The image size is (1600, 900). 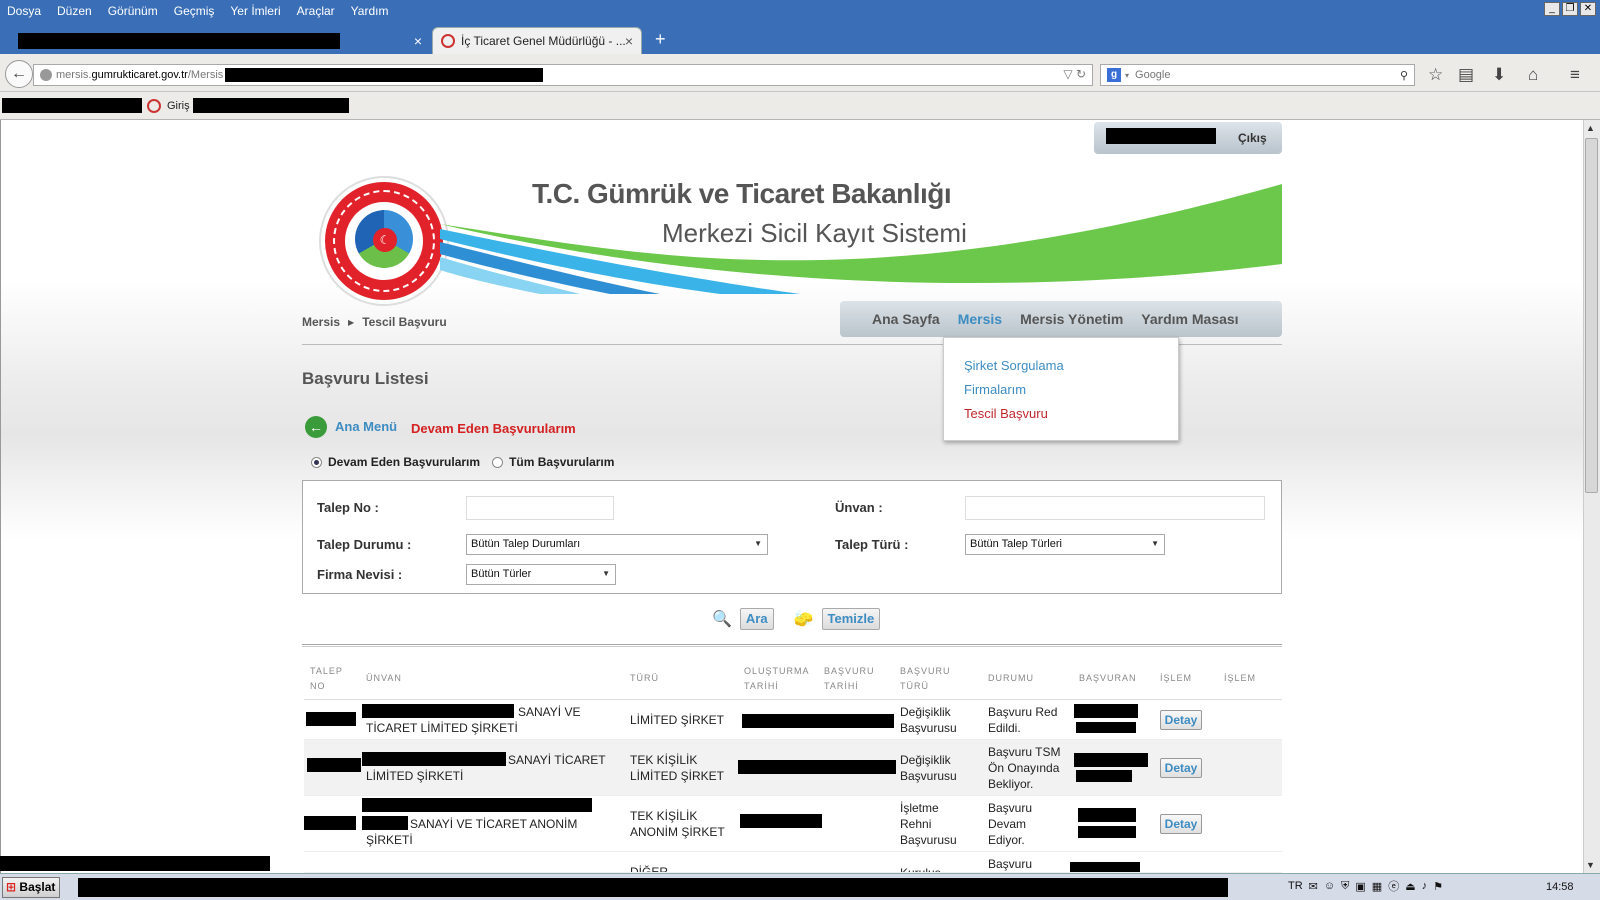 I want to click on dropdown-firmalarim: Firmalarım, so click(x=1061, y=389).